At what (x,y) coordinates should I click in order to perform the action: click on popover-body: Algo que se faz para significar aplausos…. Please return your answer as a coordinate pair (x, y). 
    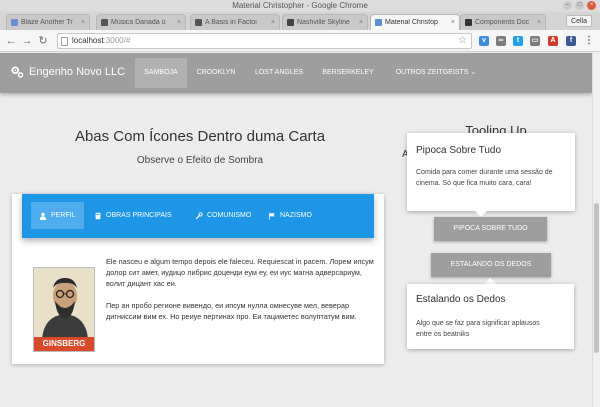
    Looking at the image, I should click on (478, 329).